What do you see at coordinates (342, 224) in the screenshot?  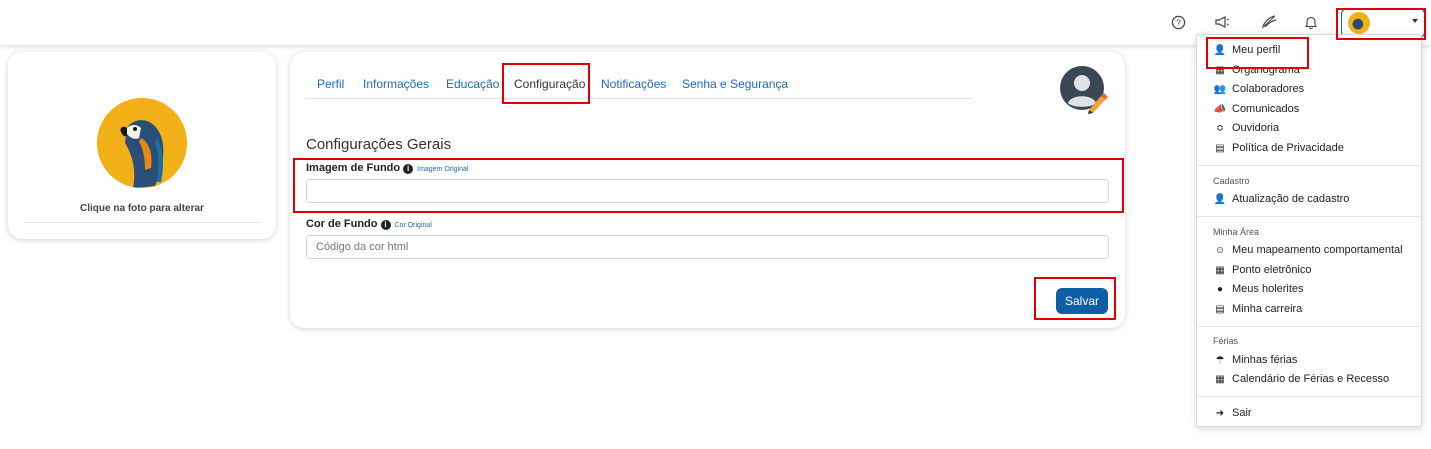 I see `bg-color-label-text: Cor de Fundo` at bounding box center [342, 224].